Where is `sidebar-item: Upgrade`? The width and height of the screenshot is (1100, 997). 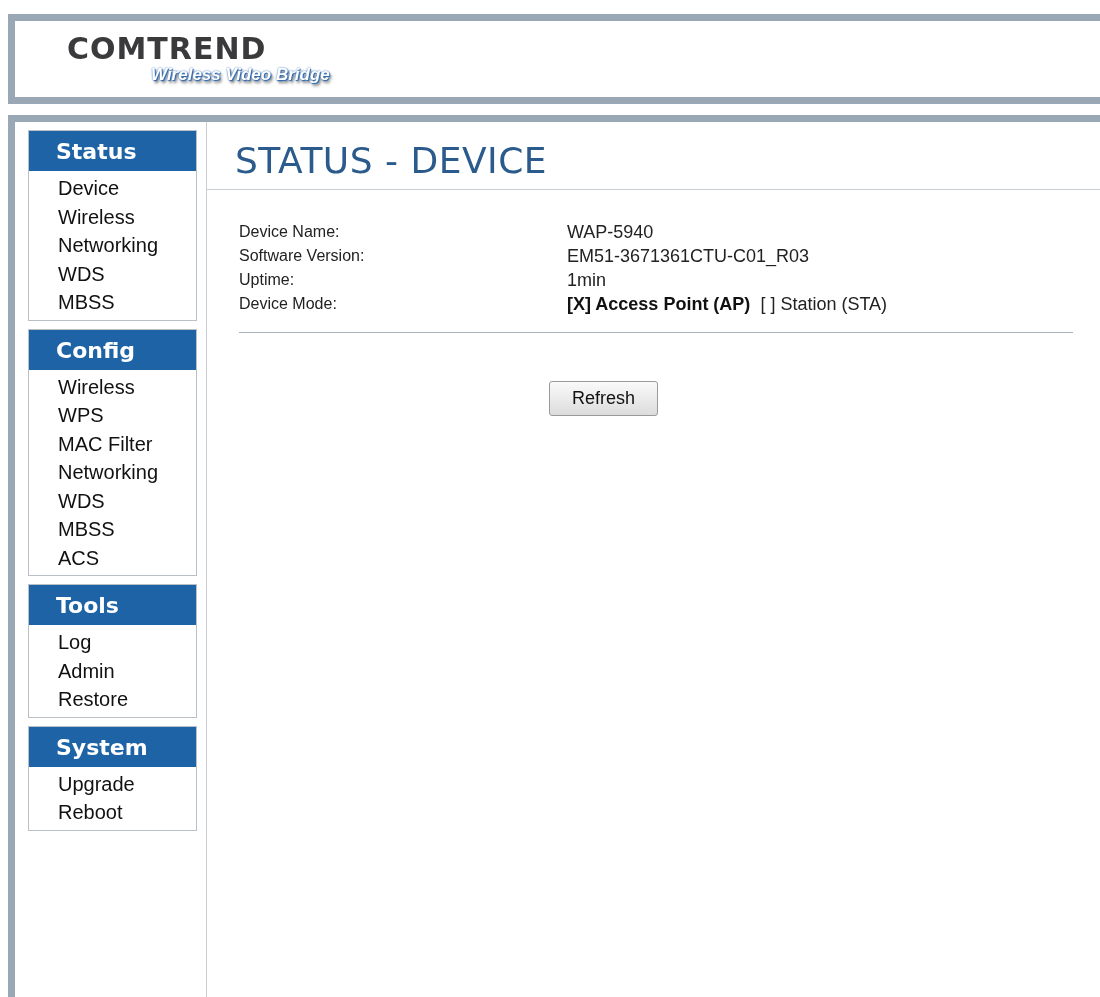
sidebar-item: Upgrade is located at coordinates (96, 783).